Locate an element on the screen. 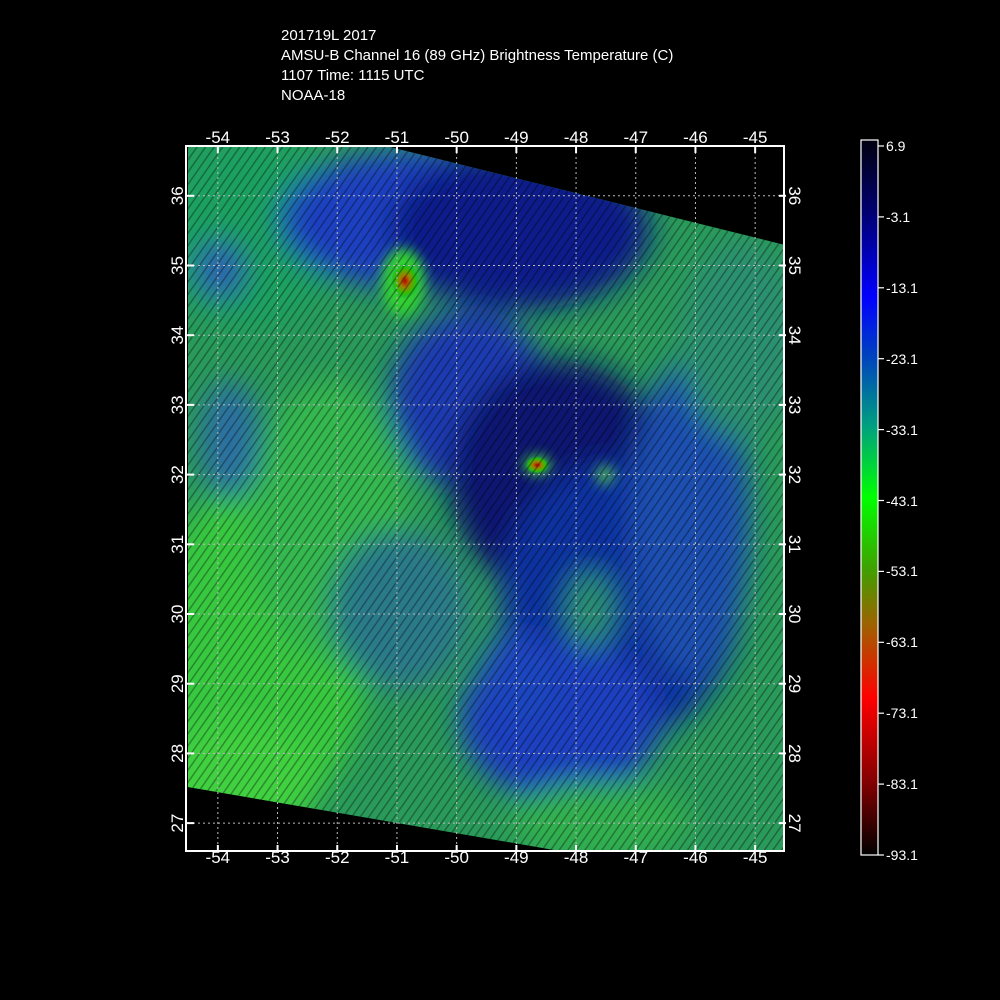  colorbar-label: 6.9 is located at coordinates (896, 146).